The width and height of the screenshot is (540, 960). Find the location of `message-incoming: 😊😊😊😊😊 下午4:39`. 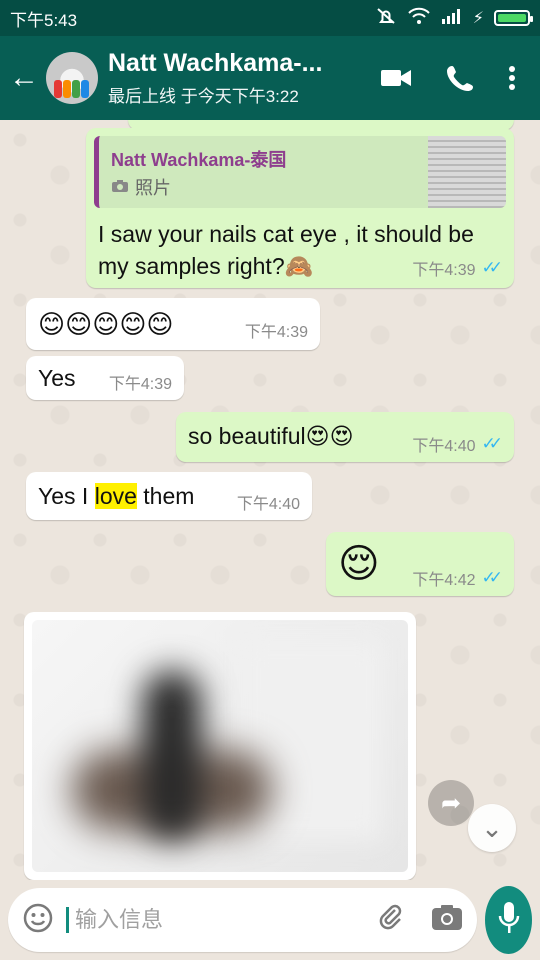

message-incoming: 😊😊😊😊😊 下午4:39 is located at coordinates (173, 324).